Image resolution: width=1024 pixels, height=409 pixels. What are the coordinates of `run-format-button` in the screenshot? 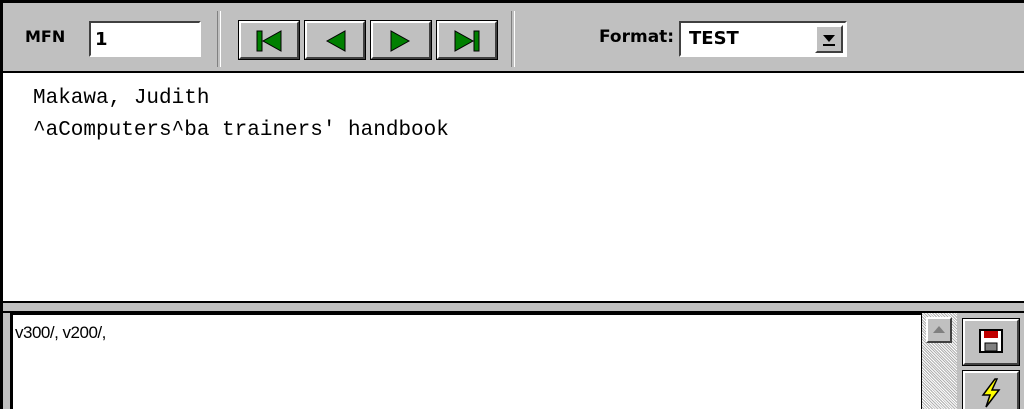 It's located at (991, 389).